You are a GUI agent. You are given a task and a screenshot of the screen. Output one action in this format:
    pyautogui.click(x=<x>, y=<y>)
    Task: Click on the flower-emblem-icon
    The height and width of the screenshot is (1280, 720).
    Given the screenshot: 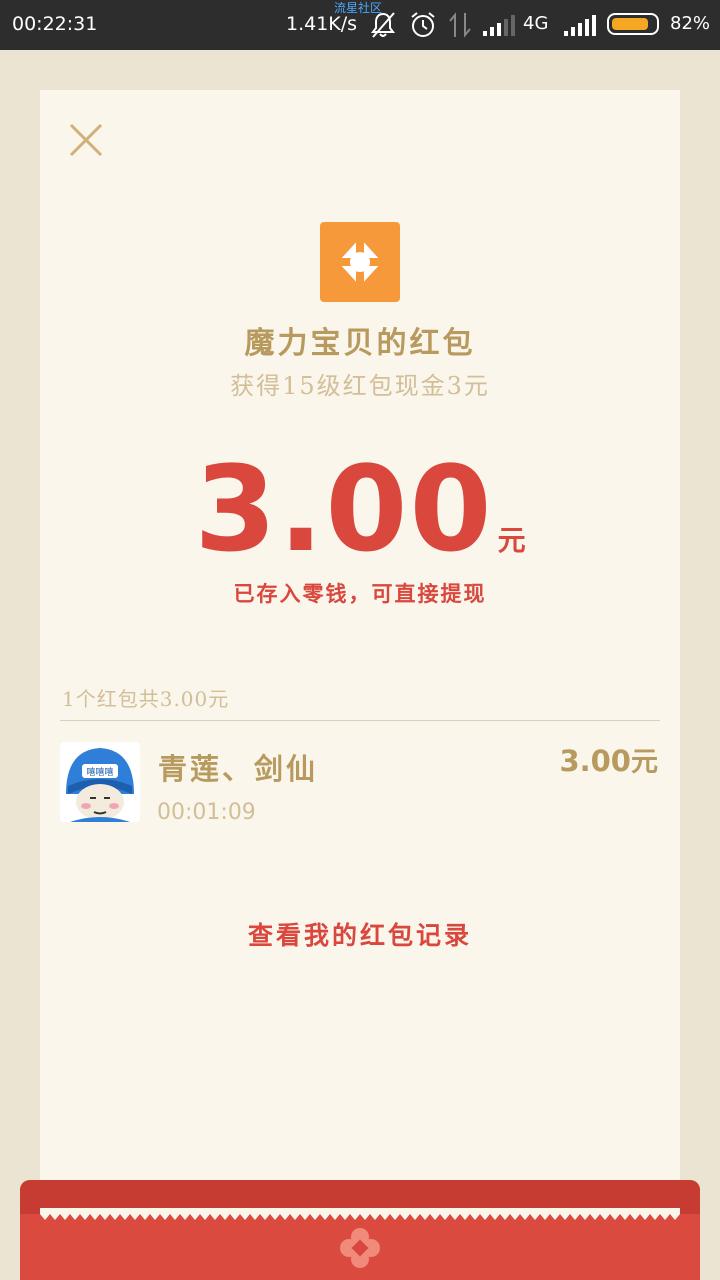 What is the action you would take?
    pyautogui.click(x=360, y=1248)
    